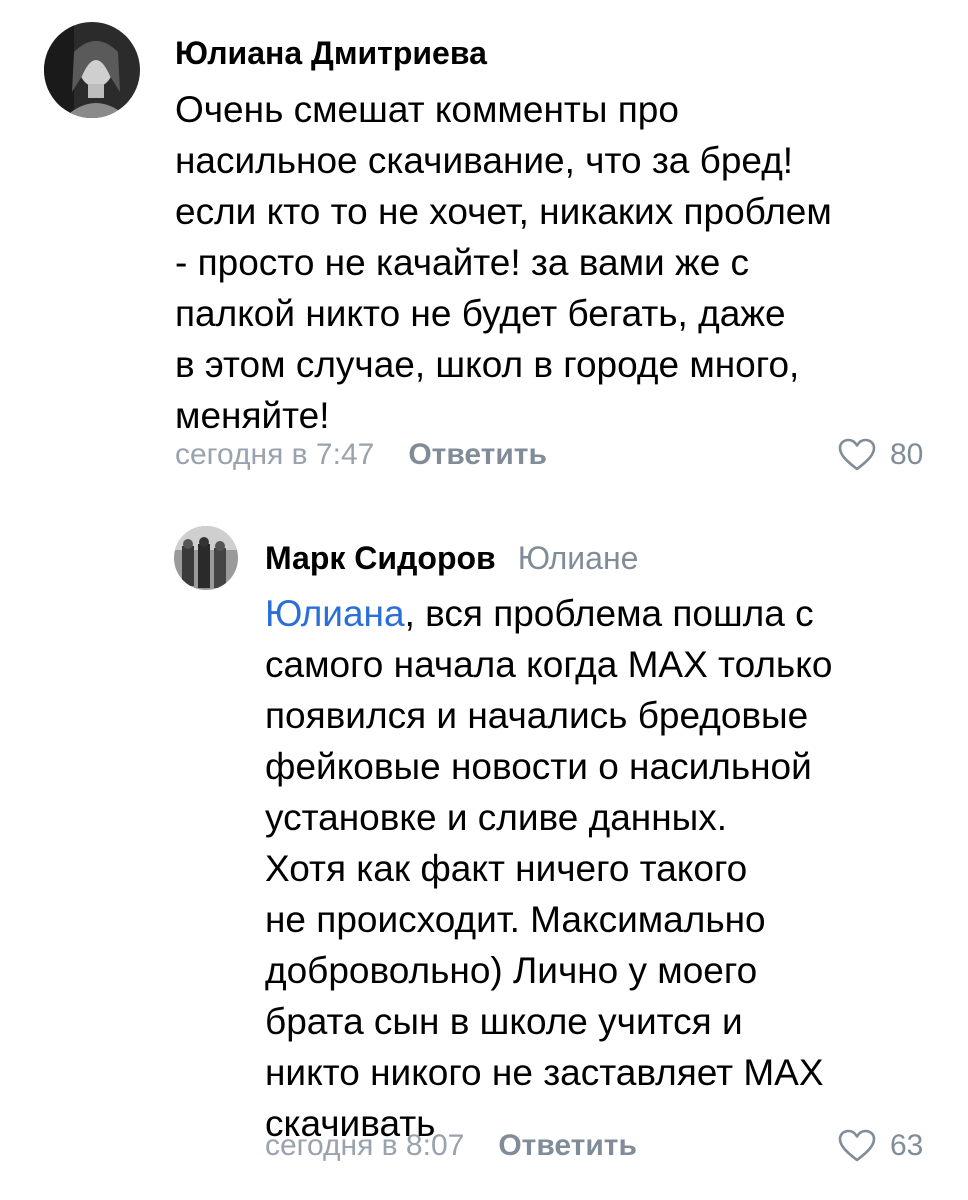 Image resolution: width=968 pixels, height=1200 pixels. I want to click on mention-link: Юлиана, so click(335, 613).